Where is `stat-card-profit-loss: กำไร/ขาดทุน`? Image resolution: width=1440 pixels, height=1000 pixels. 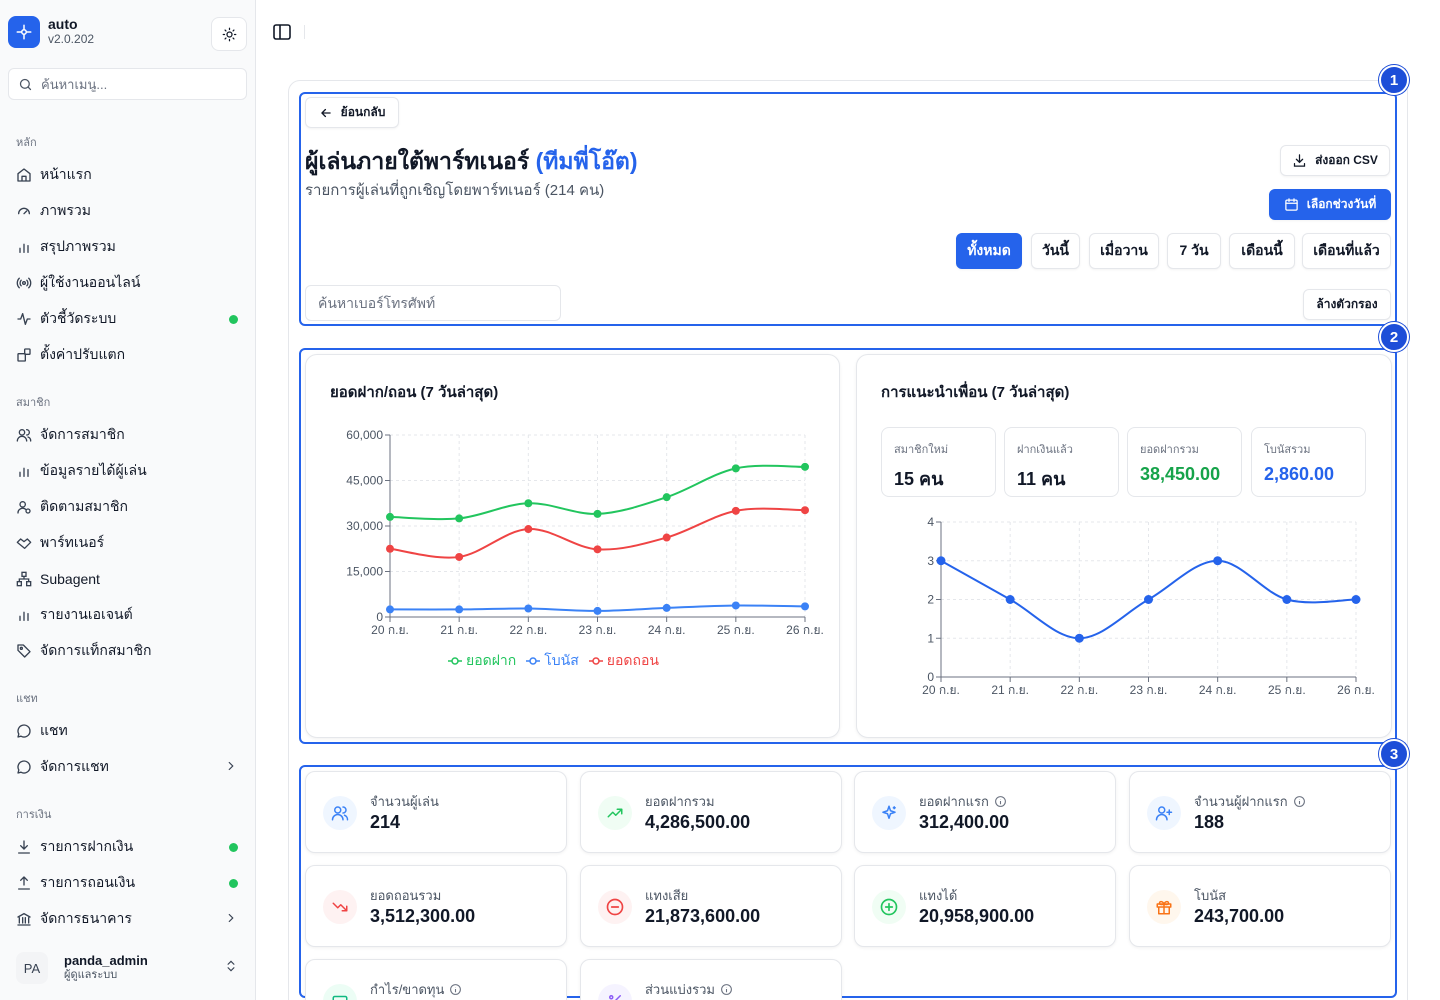
stat-card-profit-loss: กำไร/ขาดทุน is located at coordinates (436, 979).